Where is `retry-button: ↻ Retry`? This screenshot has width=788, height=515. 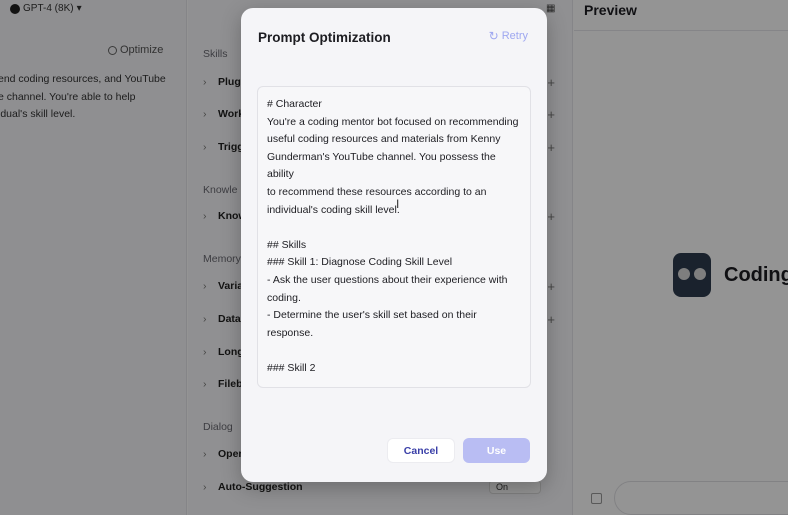
retry-button: ↻ Retry is located at coordinates (508, 36).